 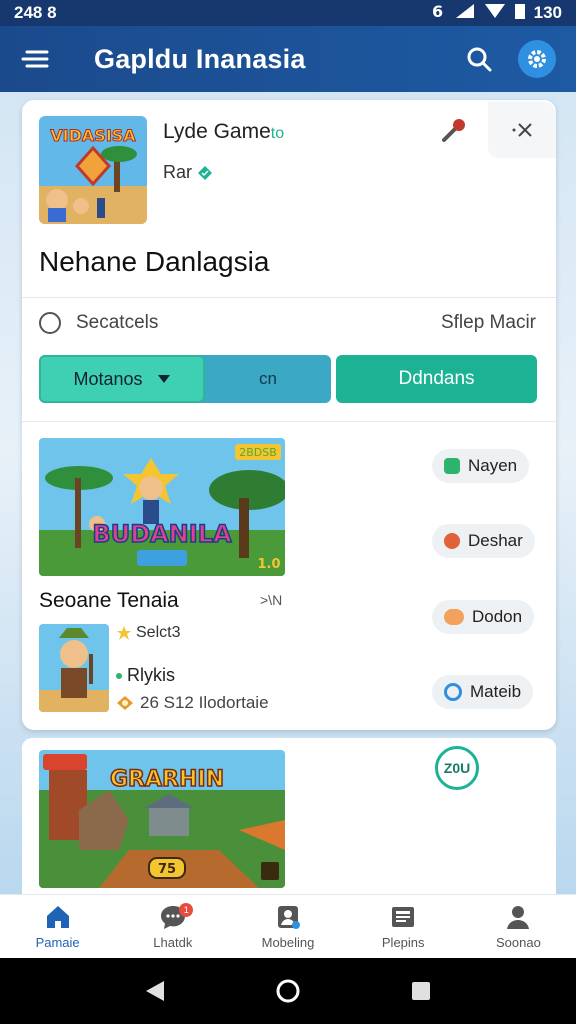 I want to click on status-time: 248 8, so click(x=35, y=12).